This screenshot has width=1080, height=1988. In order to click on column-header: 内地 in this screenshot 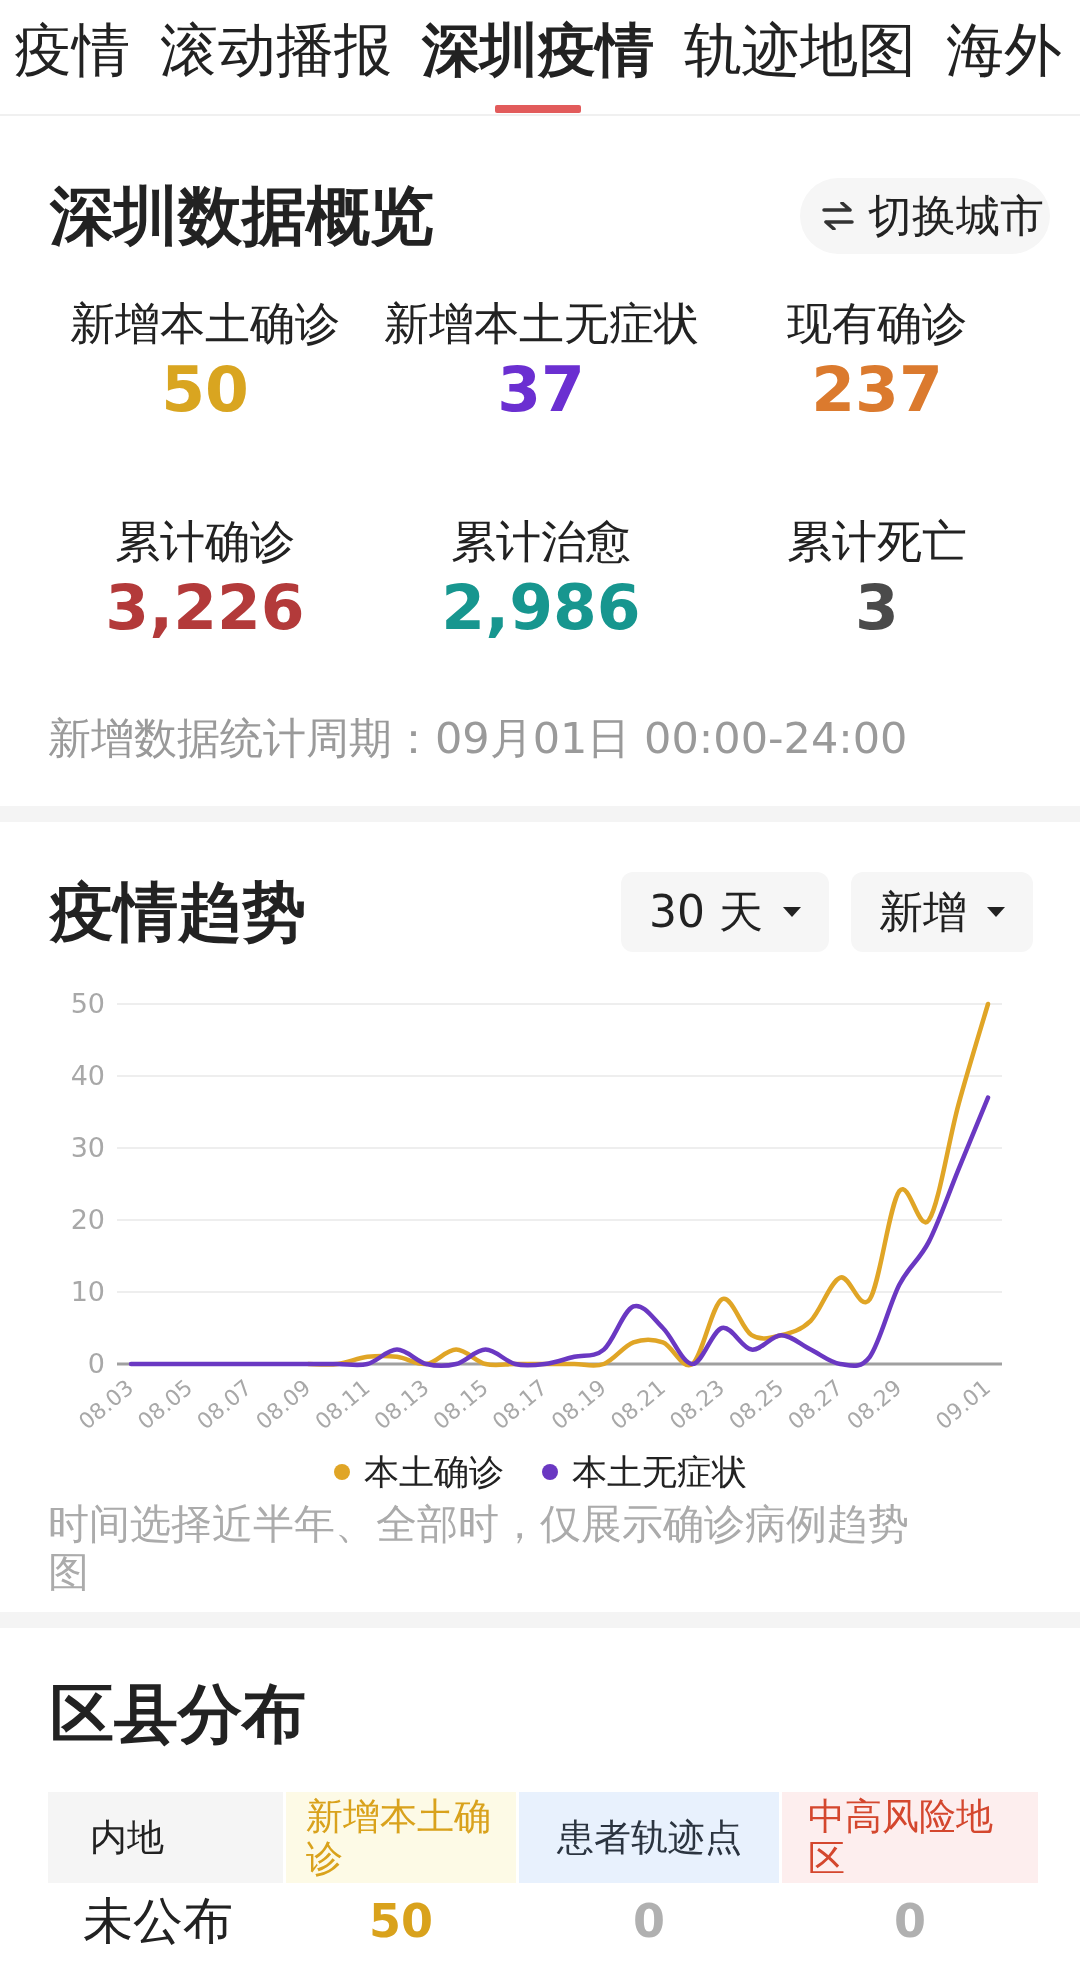, I will do `click(165, 1837)`.